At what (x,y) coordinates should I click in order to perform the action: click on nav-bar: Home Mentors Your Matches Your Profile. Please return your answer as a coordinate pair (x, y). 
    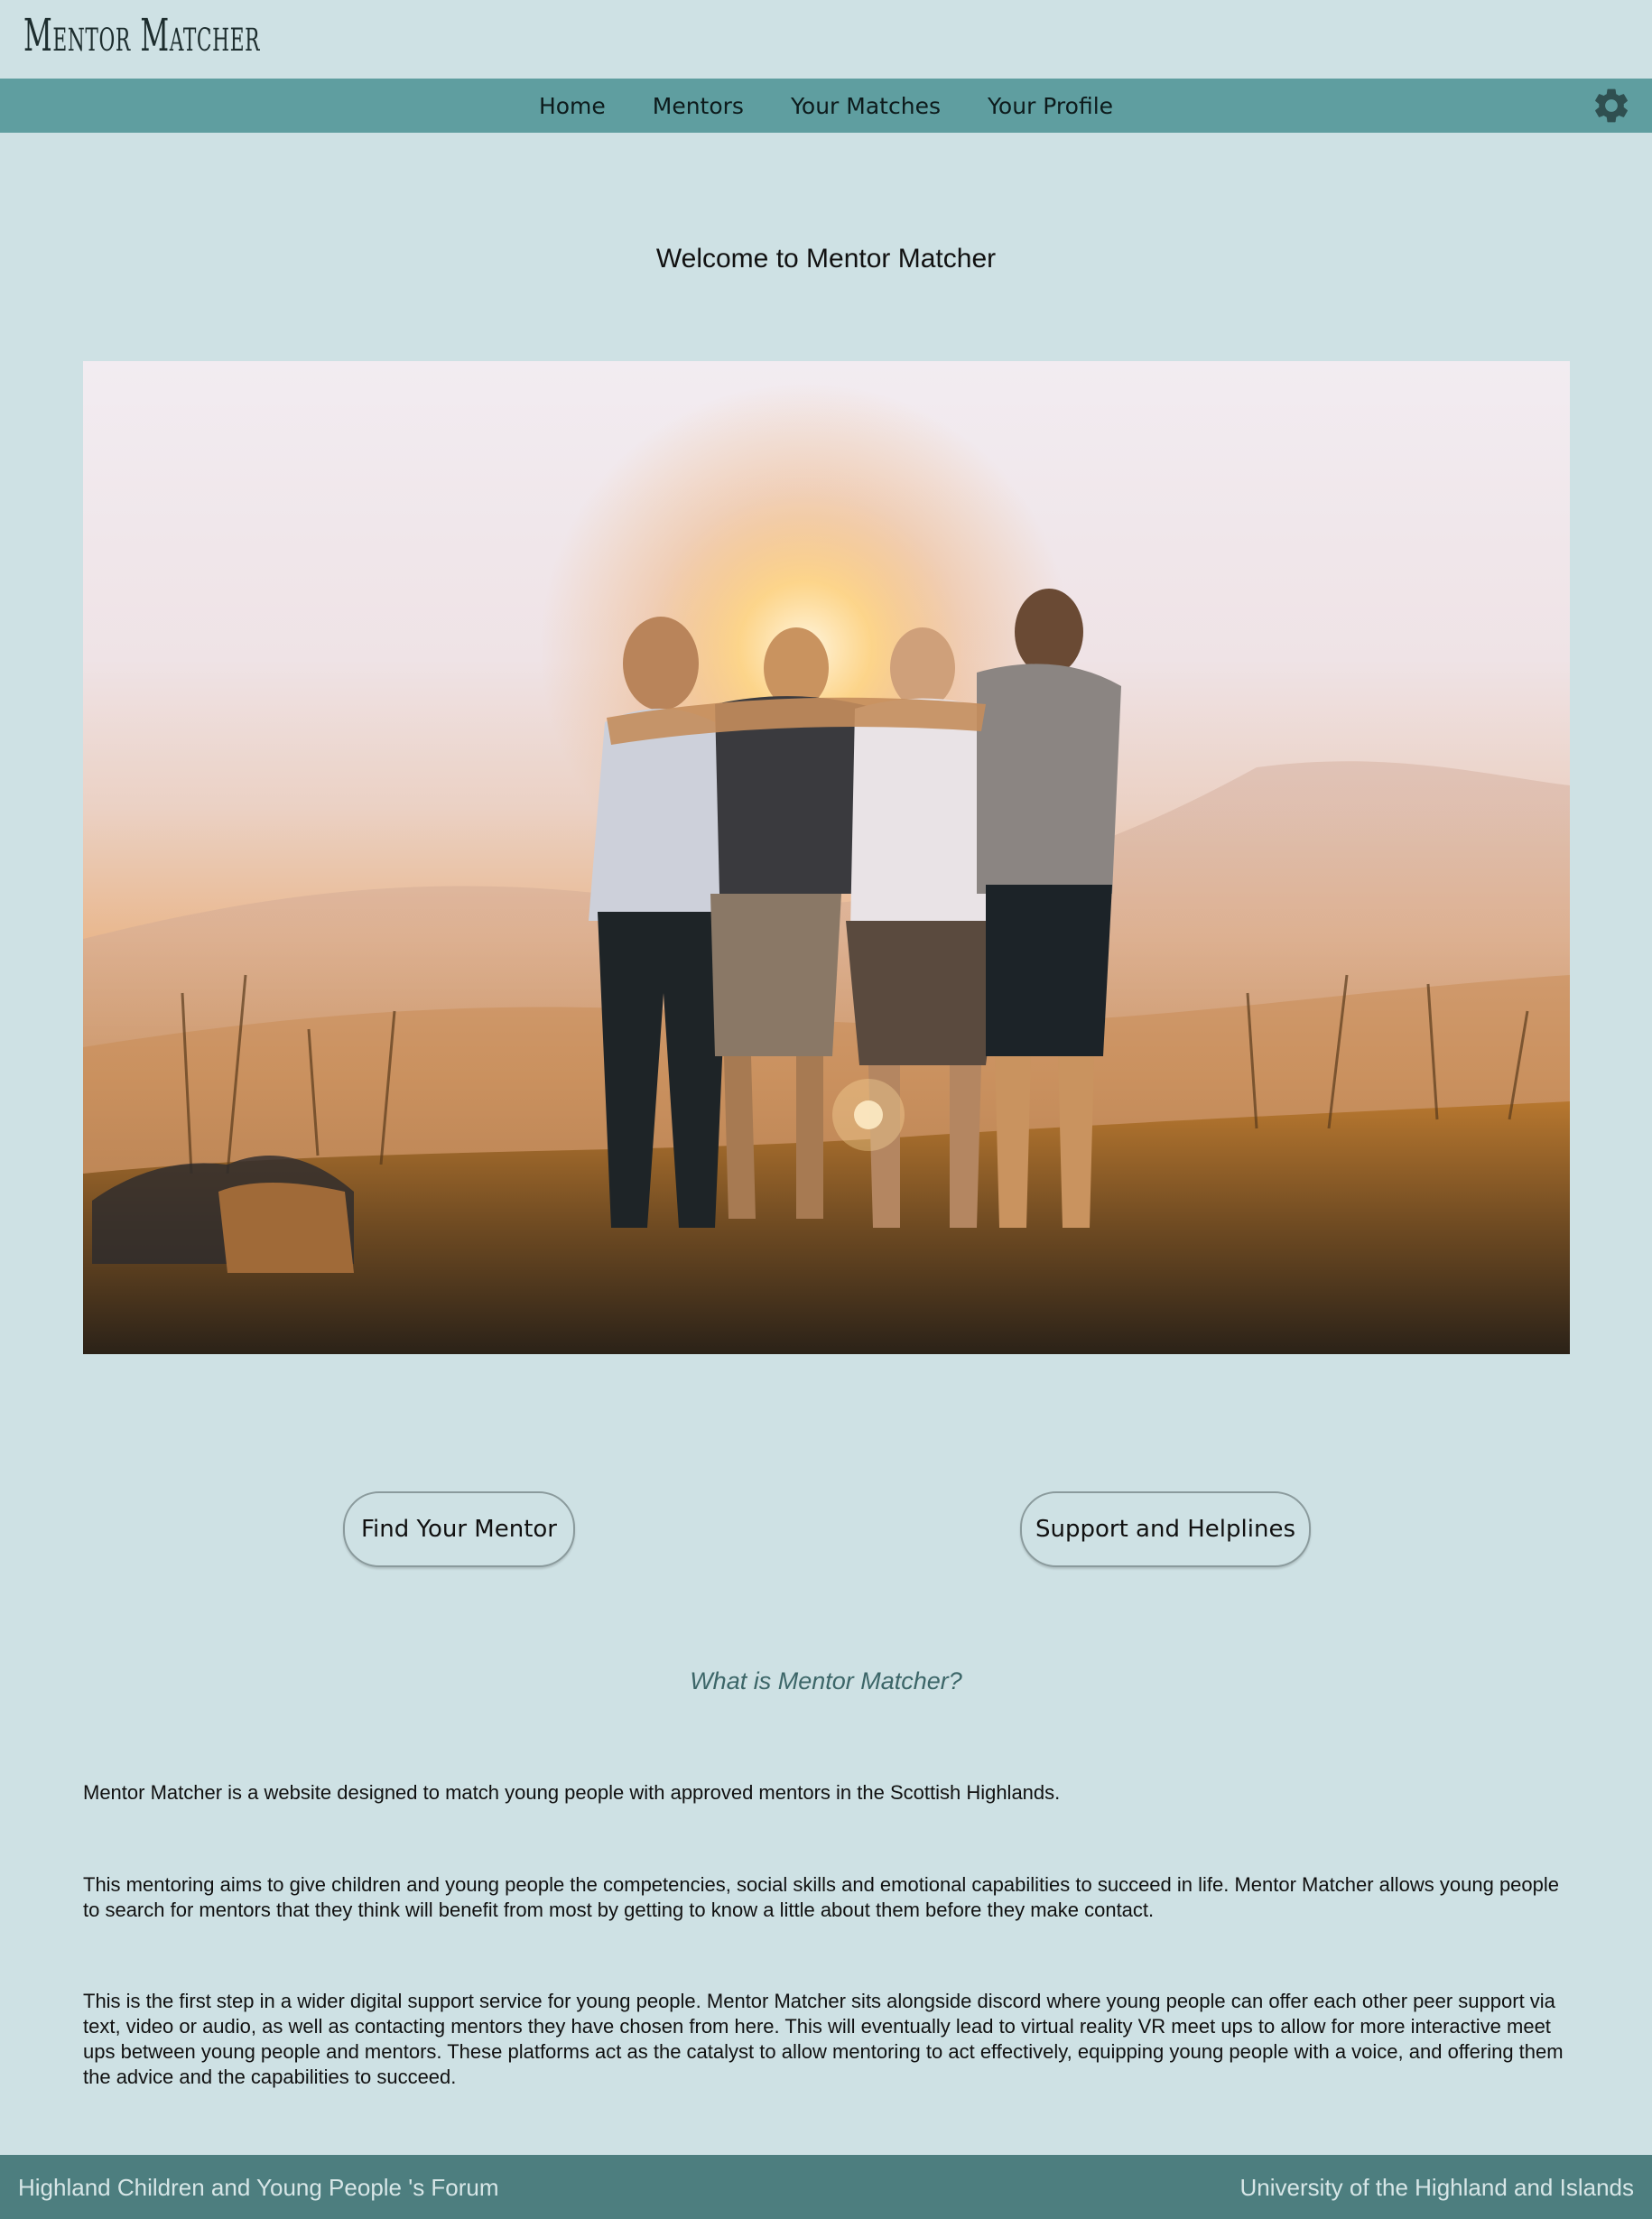
    Looking at the image, I should click on (826, 106).